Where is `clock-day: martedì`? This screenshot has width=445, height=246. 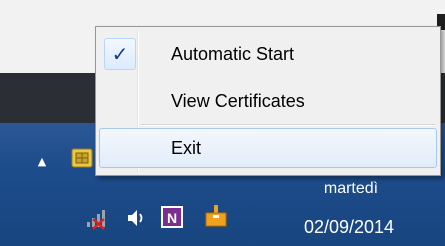
clock-day: martedì is located at coordinates (351, 189).